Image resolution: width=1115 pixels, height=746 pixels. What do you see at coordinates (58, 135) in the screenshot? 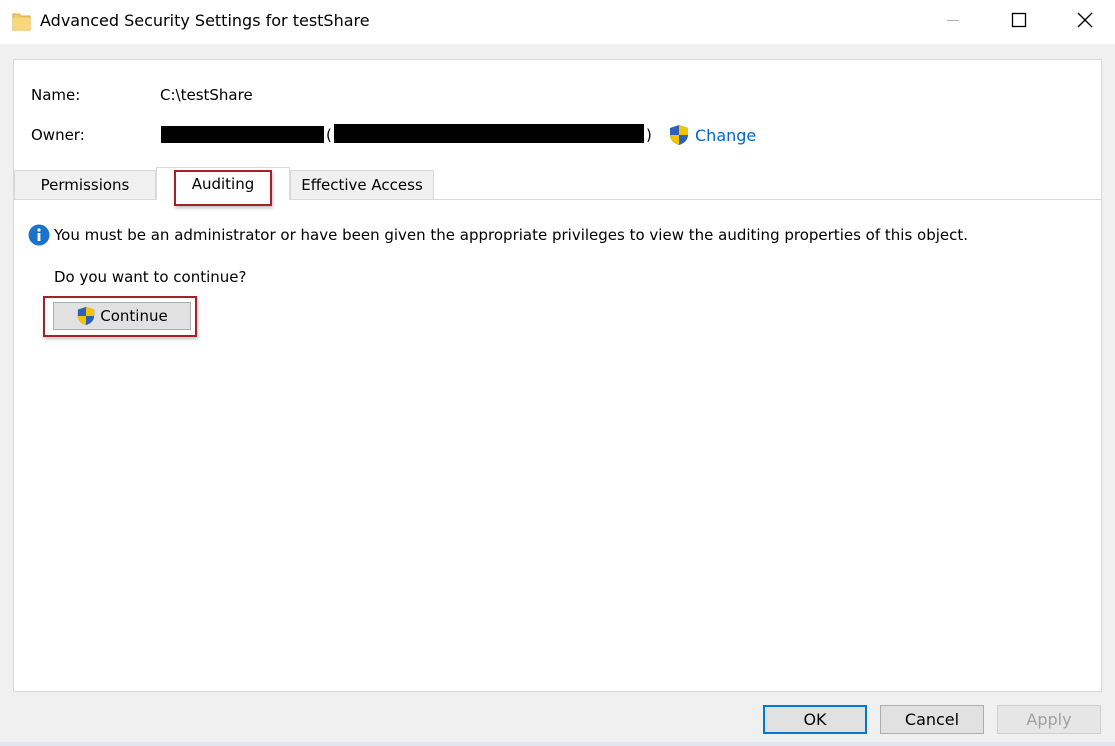
I see `owner-label: Owner:` at bounding box center [58, 135].